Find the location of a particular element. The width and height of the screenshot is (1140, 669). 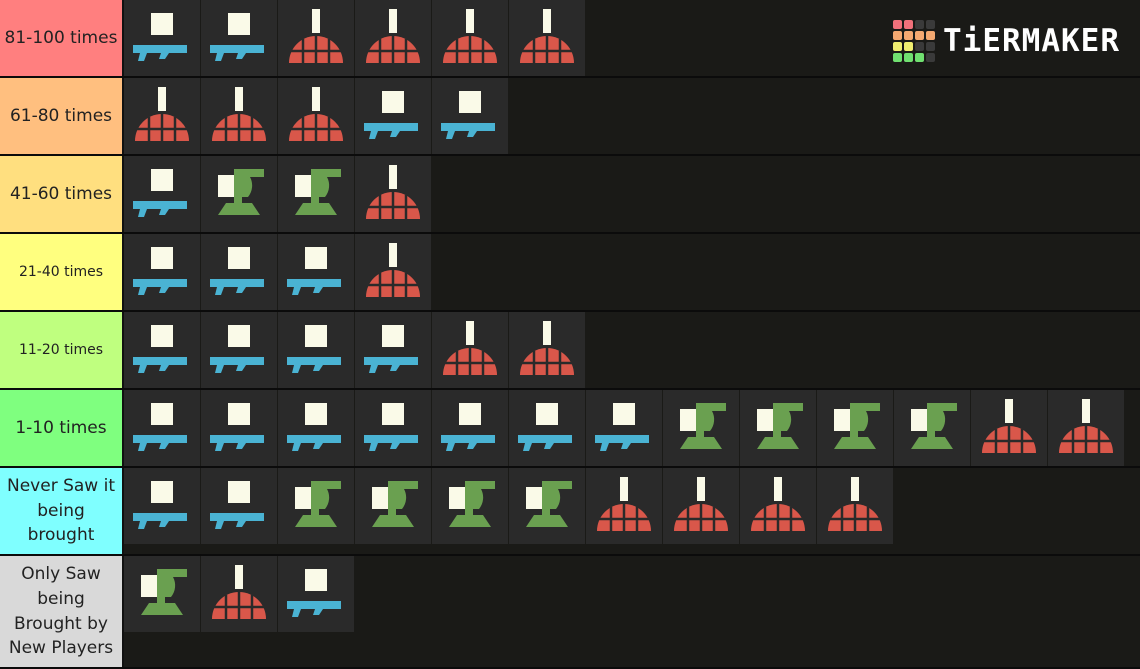

hmg-emplacement-icon is located at coordinates (547, 506).